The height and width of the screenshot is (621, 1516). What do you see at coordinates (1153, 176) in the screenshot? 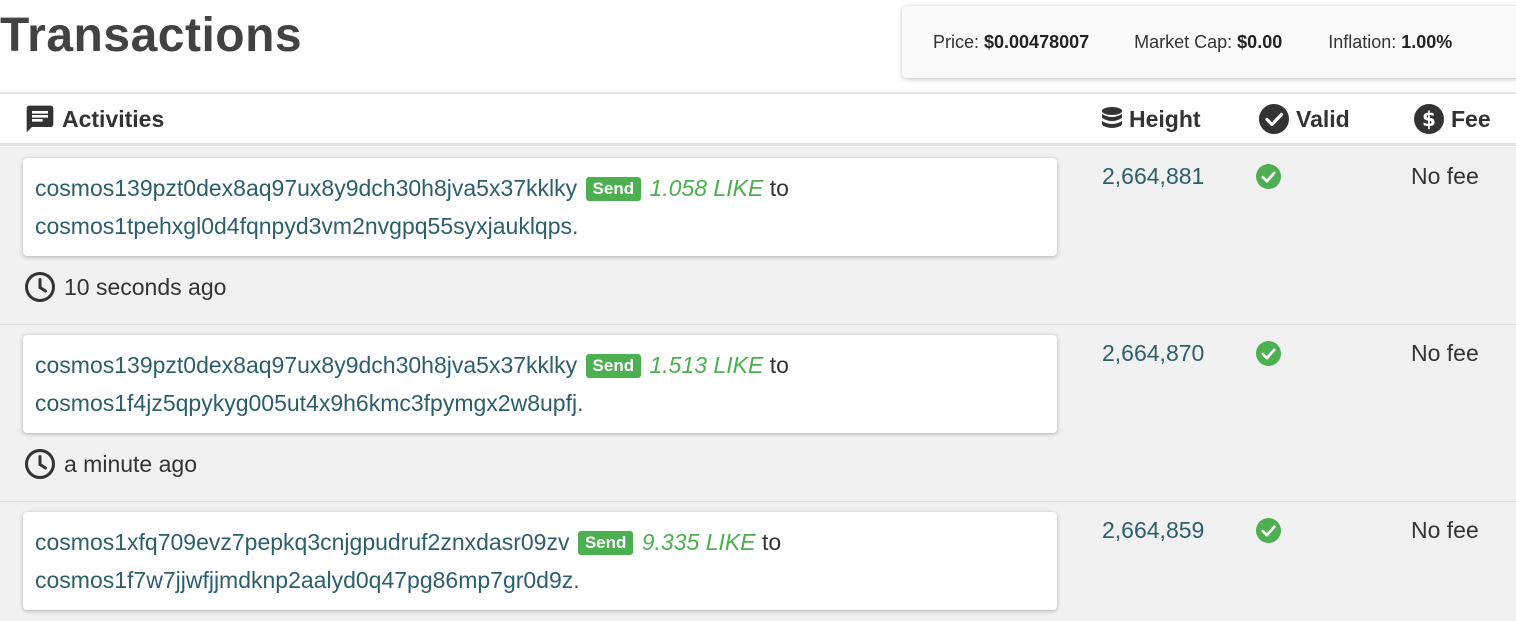
I see `block-height-link: 2,664,881` at bounding box center [1153, 176].